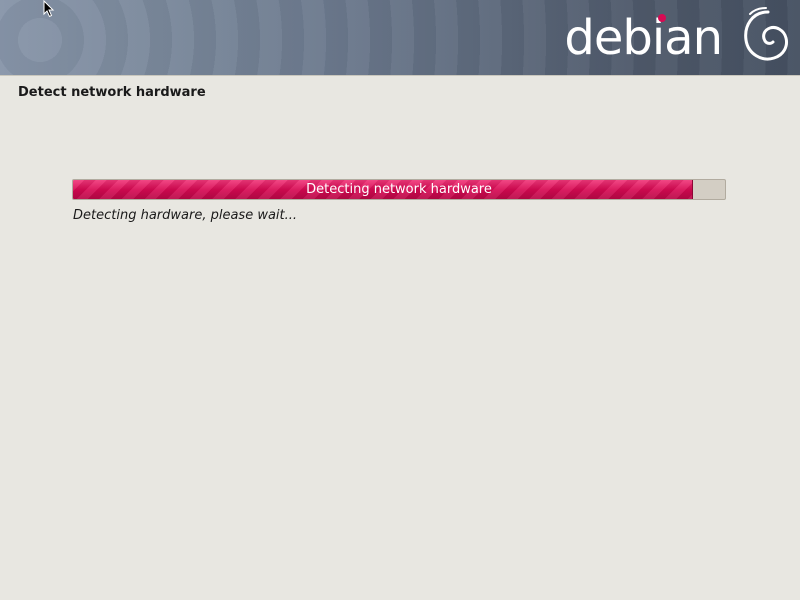 The image size is (800, 600). What do you see at coordinates (400, 37) in the screenshot?
I see `debian-banner: debian` at bounding box center [400, 37].